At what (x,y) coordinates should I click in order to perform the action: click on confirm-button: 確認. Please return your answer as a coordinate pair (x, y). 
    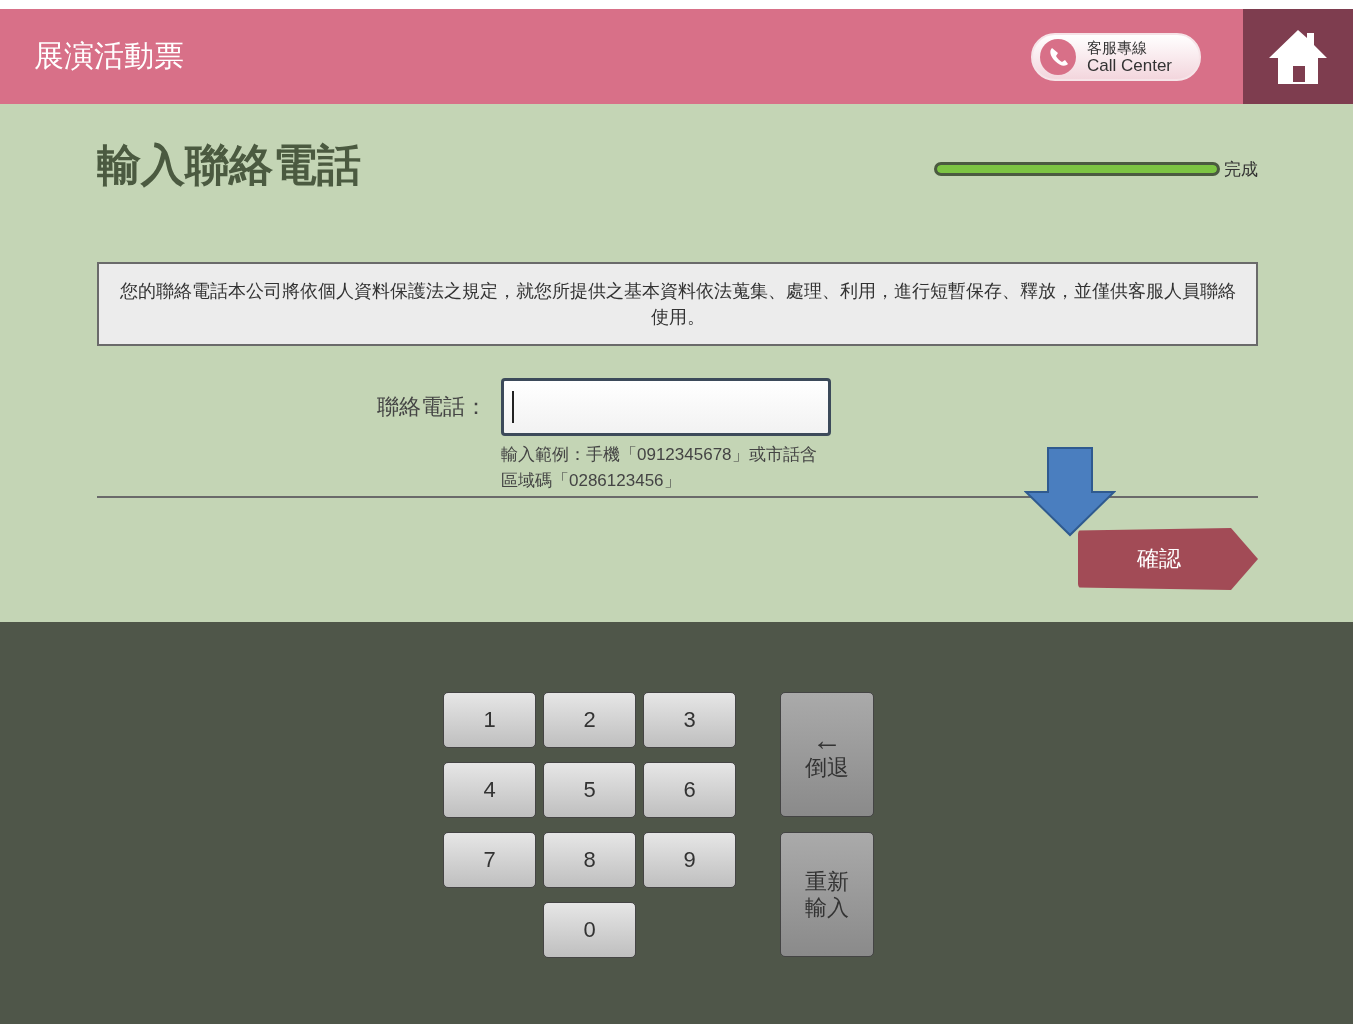
    Looking at the image, I should click on (1168, 559).